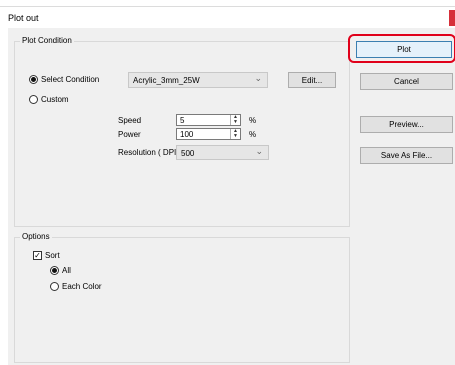  Describe the element at coordinates (36, 236) in the screenshot. I see `options-legend: Options` at that location.